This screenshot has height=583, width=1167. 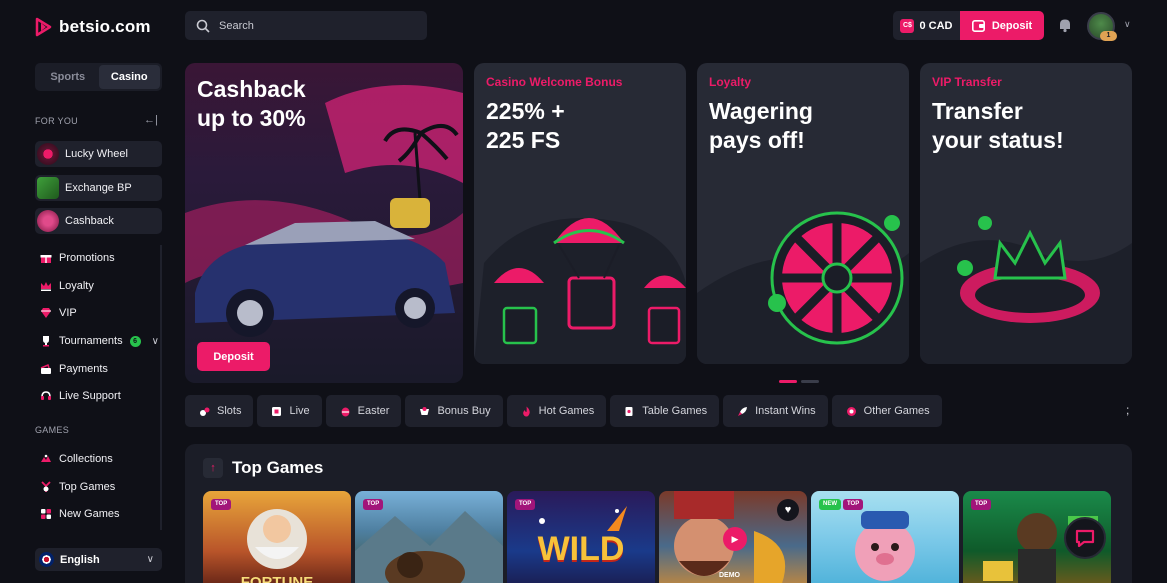 What do you see at coordinates (91, 341) in the screenshot?
I see `sidebar-item-label: Tournaments` at bounding box center [91, 341].